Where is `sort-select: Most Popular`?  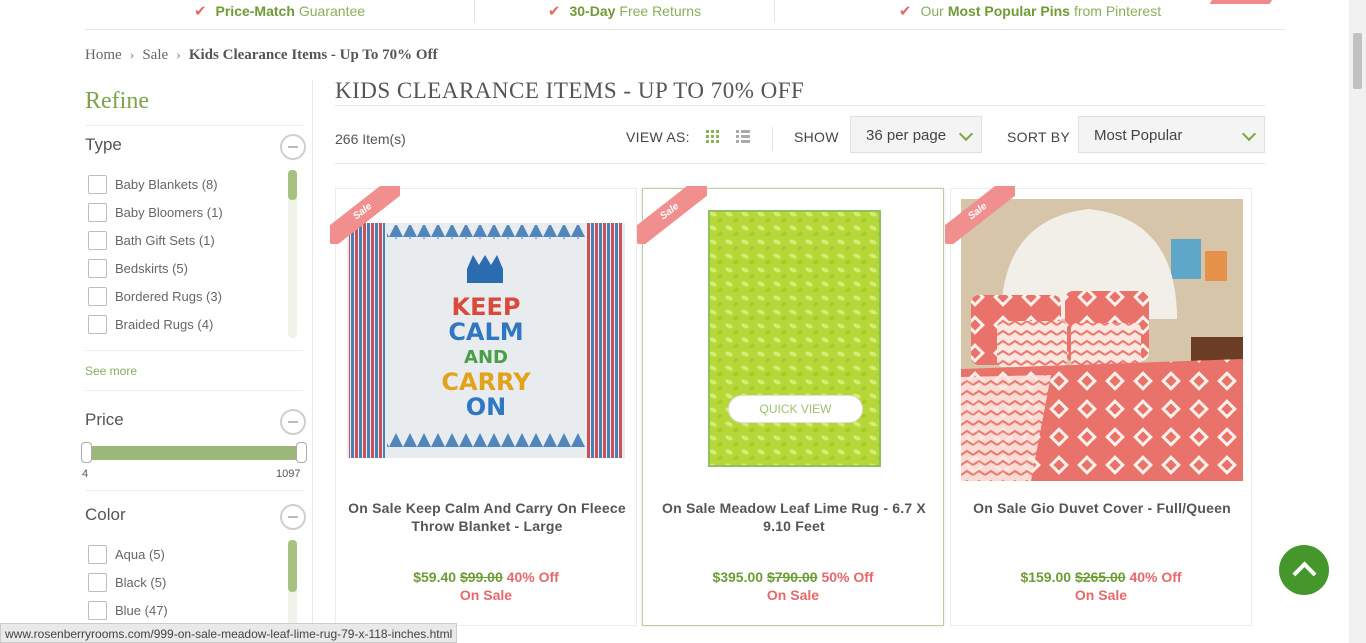
sort-select: Most Popular is located at coordinates (1171, 134).